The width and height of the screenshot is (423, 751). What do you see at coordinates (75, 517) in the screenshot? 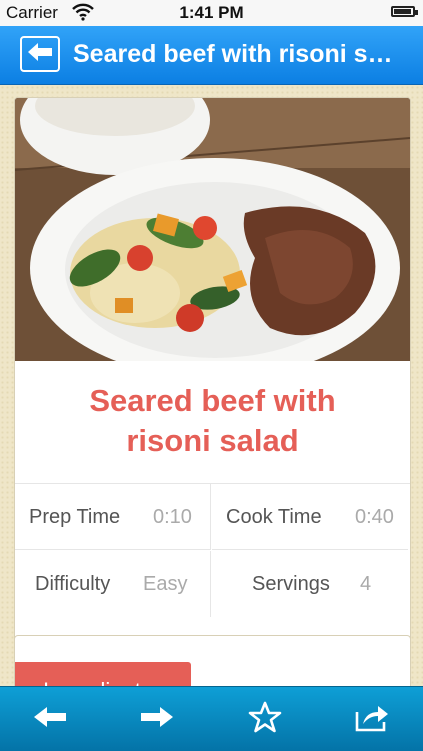
I see `prep-time-label: Prep Time` at bounding box center [75, 517].